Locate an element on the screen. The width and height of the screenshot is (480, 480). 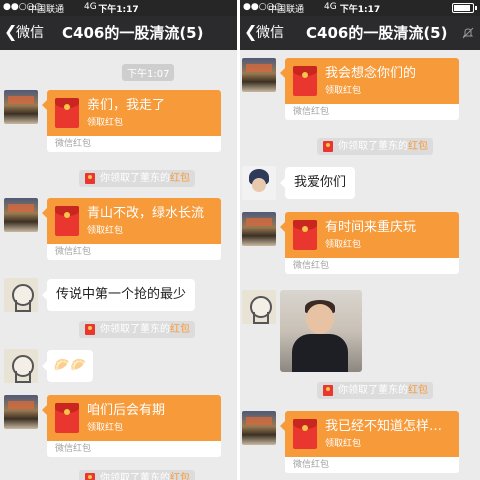
red-packet-message: 咱们后会有期 领取红包 微信红包 is located at coordinates (131, 426).